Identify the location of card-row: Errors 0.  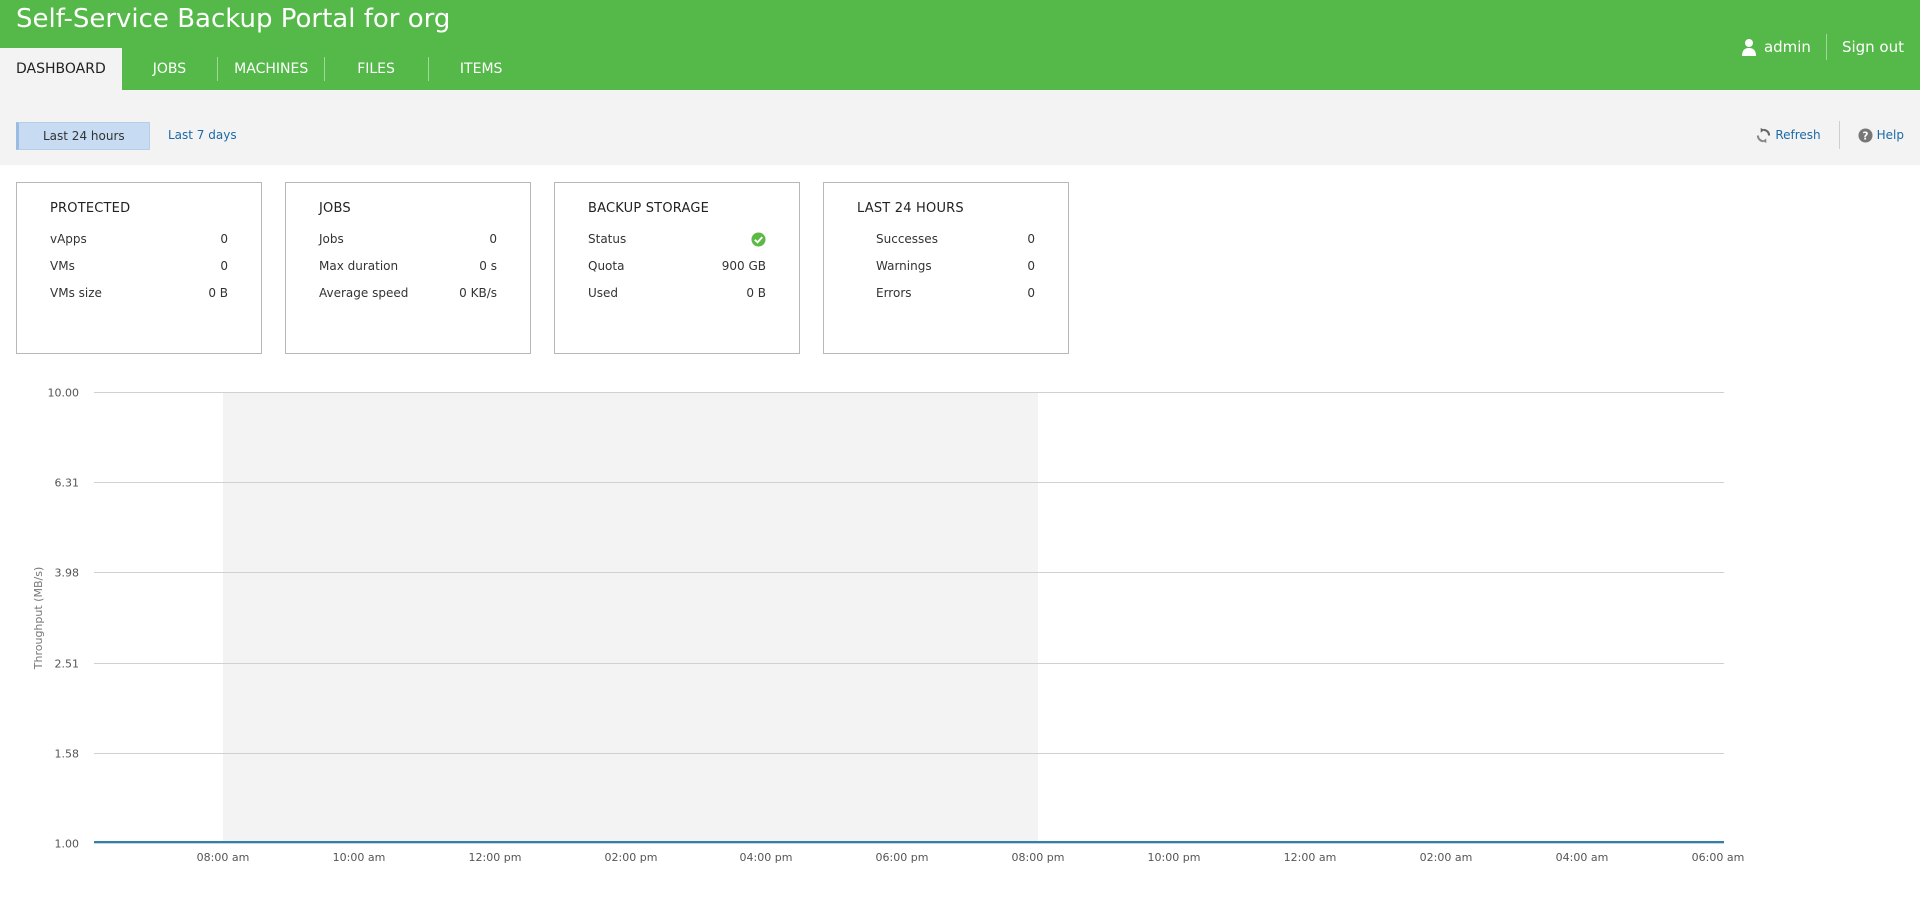
(955, 293).